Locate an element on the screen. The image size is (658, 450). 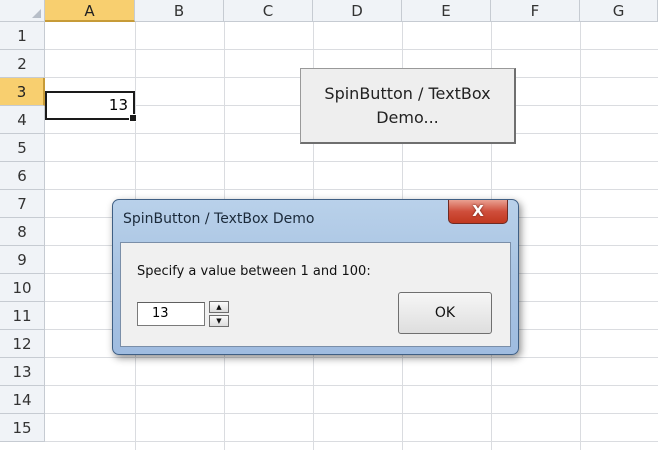
row-header-12: 12 is located at coordinates (22, 344).